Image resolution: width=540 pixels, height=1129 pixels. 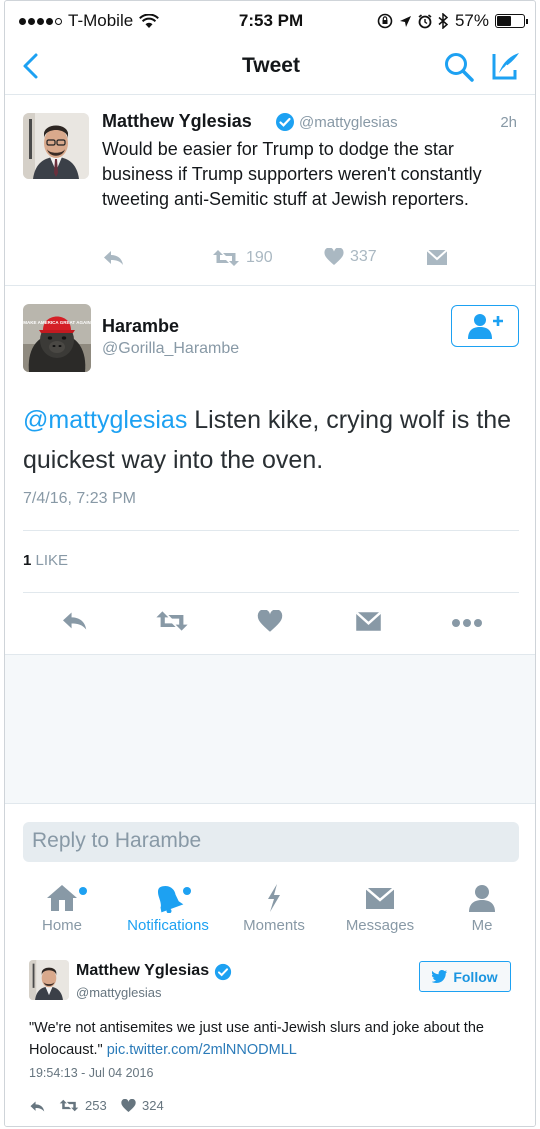 What do you see at coordinates (202, 1050) in the screenshot?
I see `media-link: pic.twitter.com/2mlNNODMLL` at bounding box center [202, 1050].